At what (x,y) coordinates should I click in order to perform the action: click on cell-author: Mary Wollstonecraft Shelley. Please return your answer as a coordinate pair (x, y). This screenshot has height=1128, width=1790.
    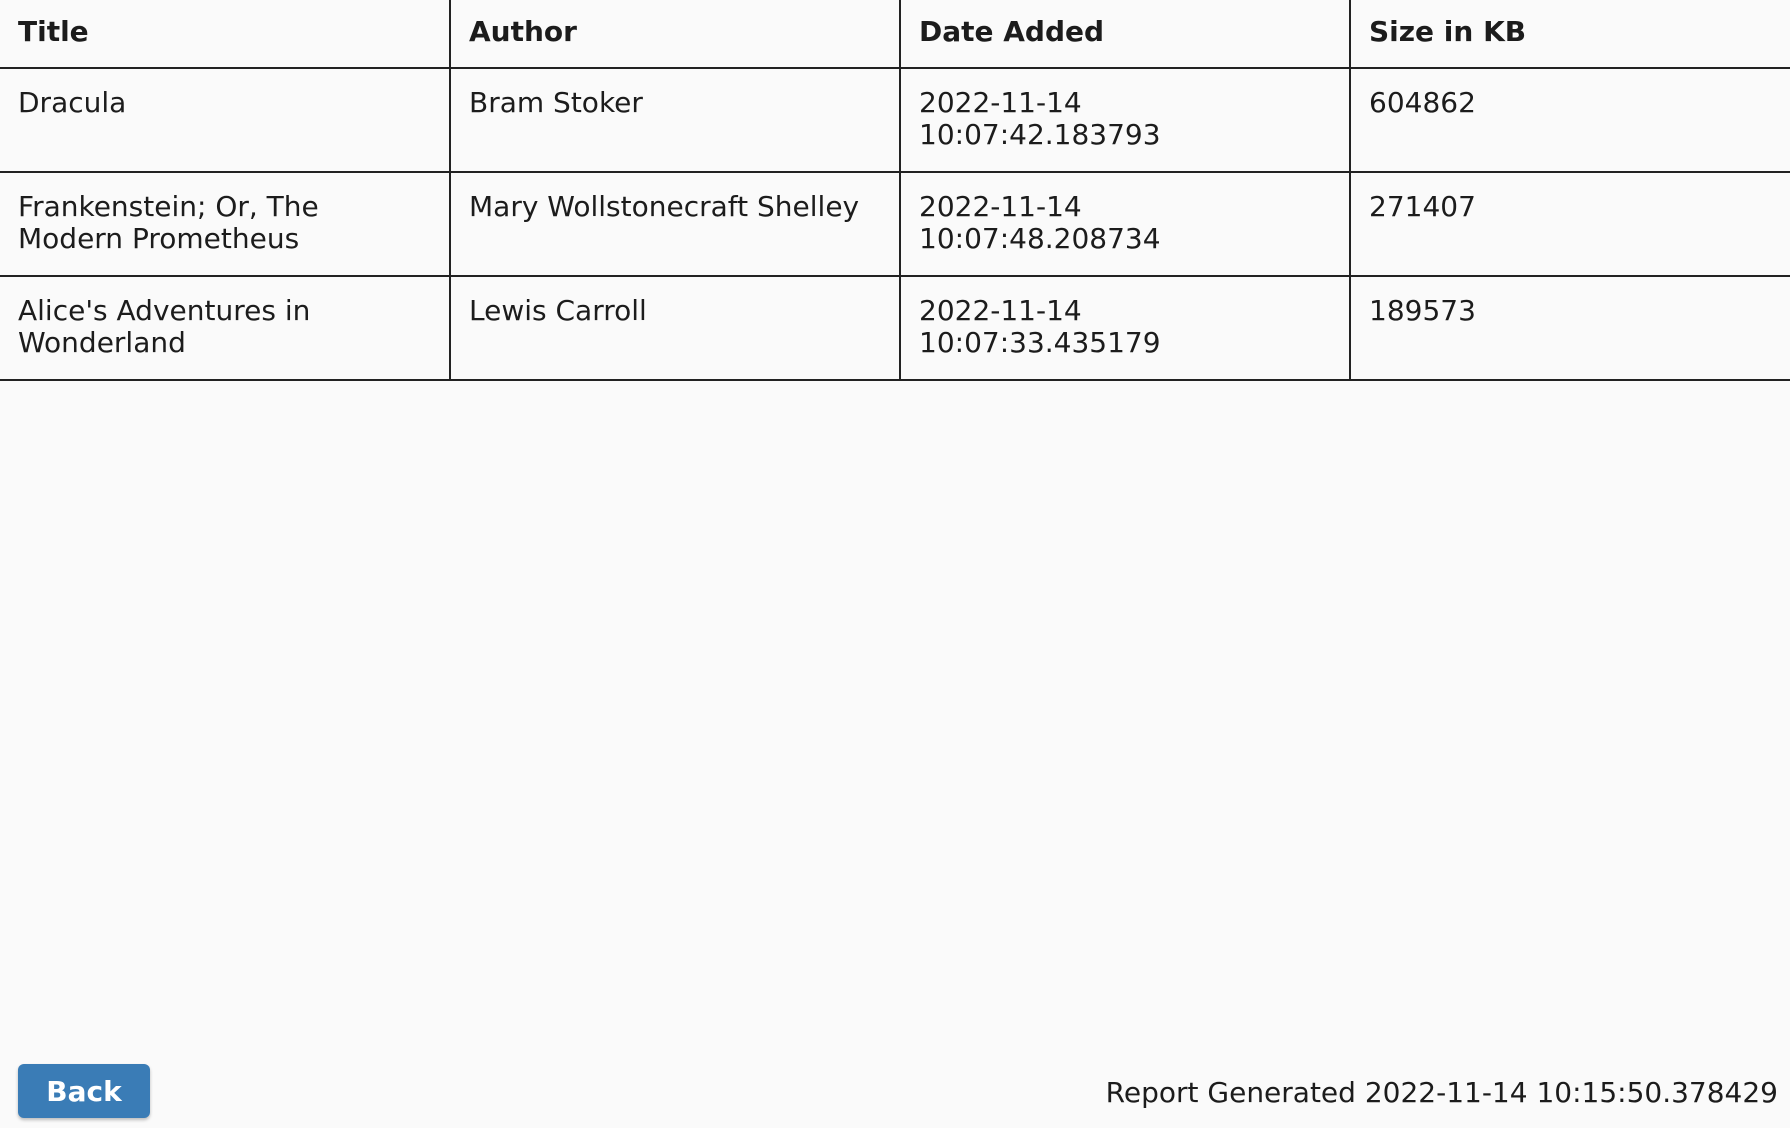
    Looking at the image, I should click on (675, 224).